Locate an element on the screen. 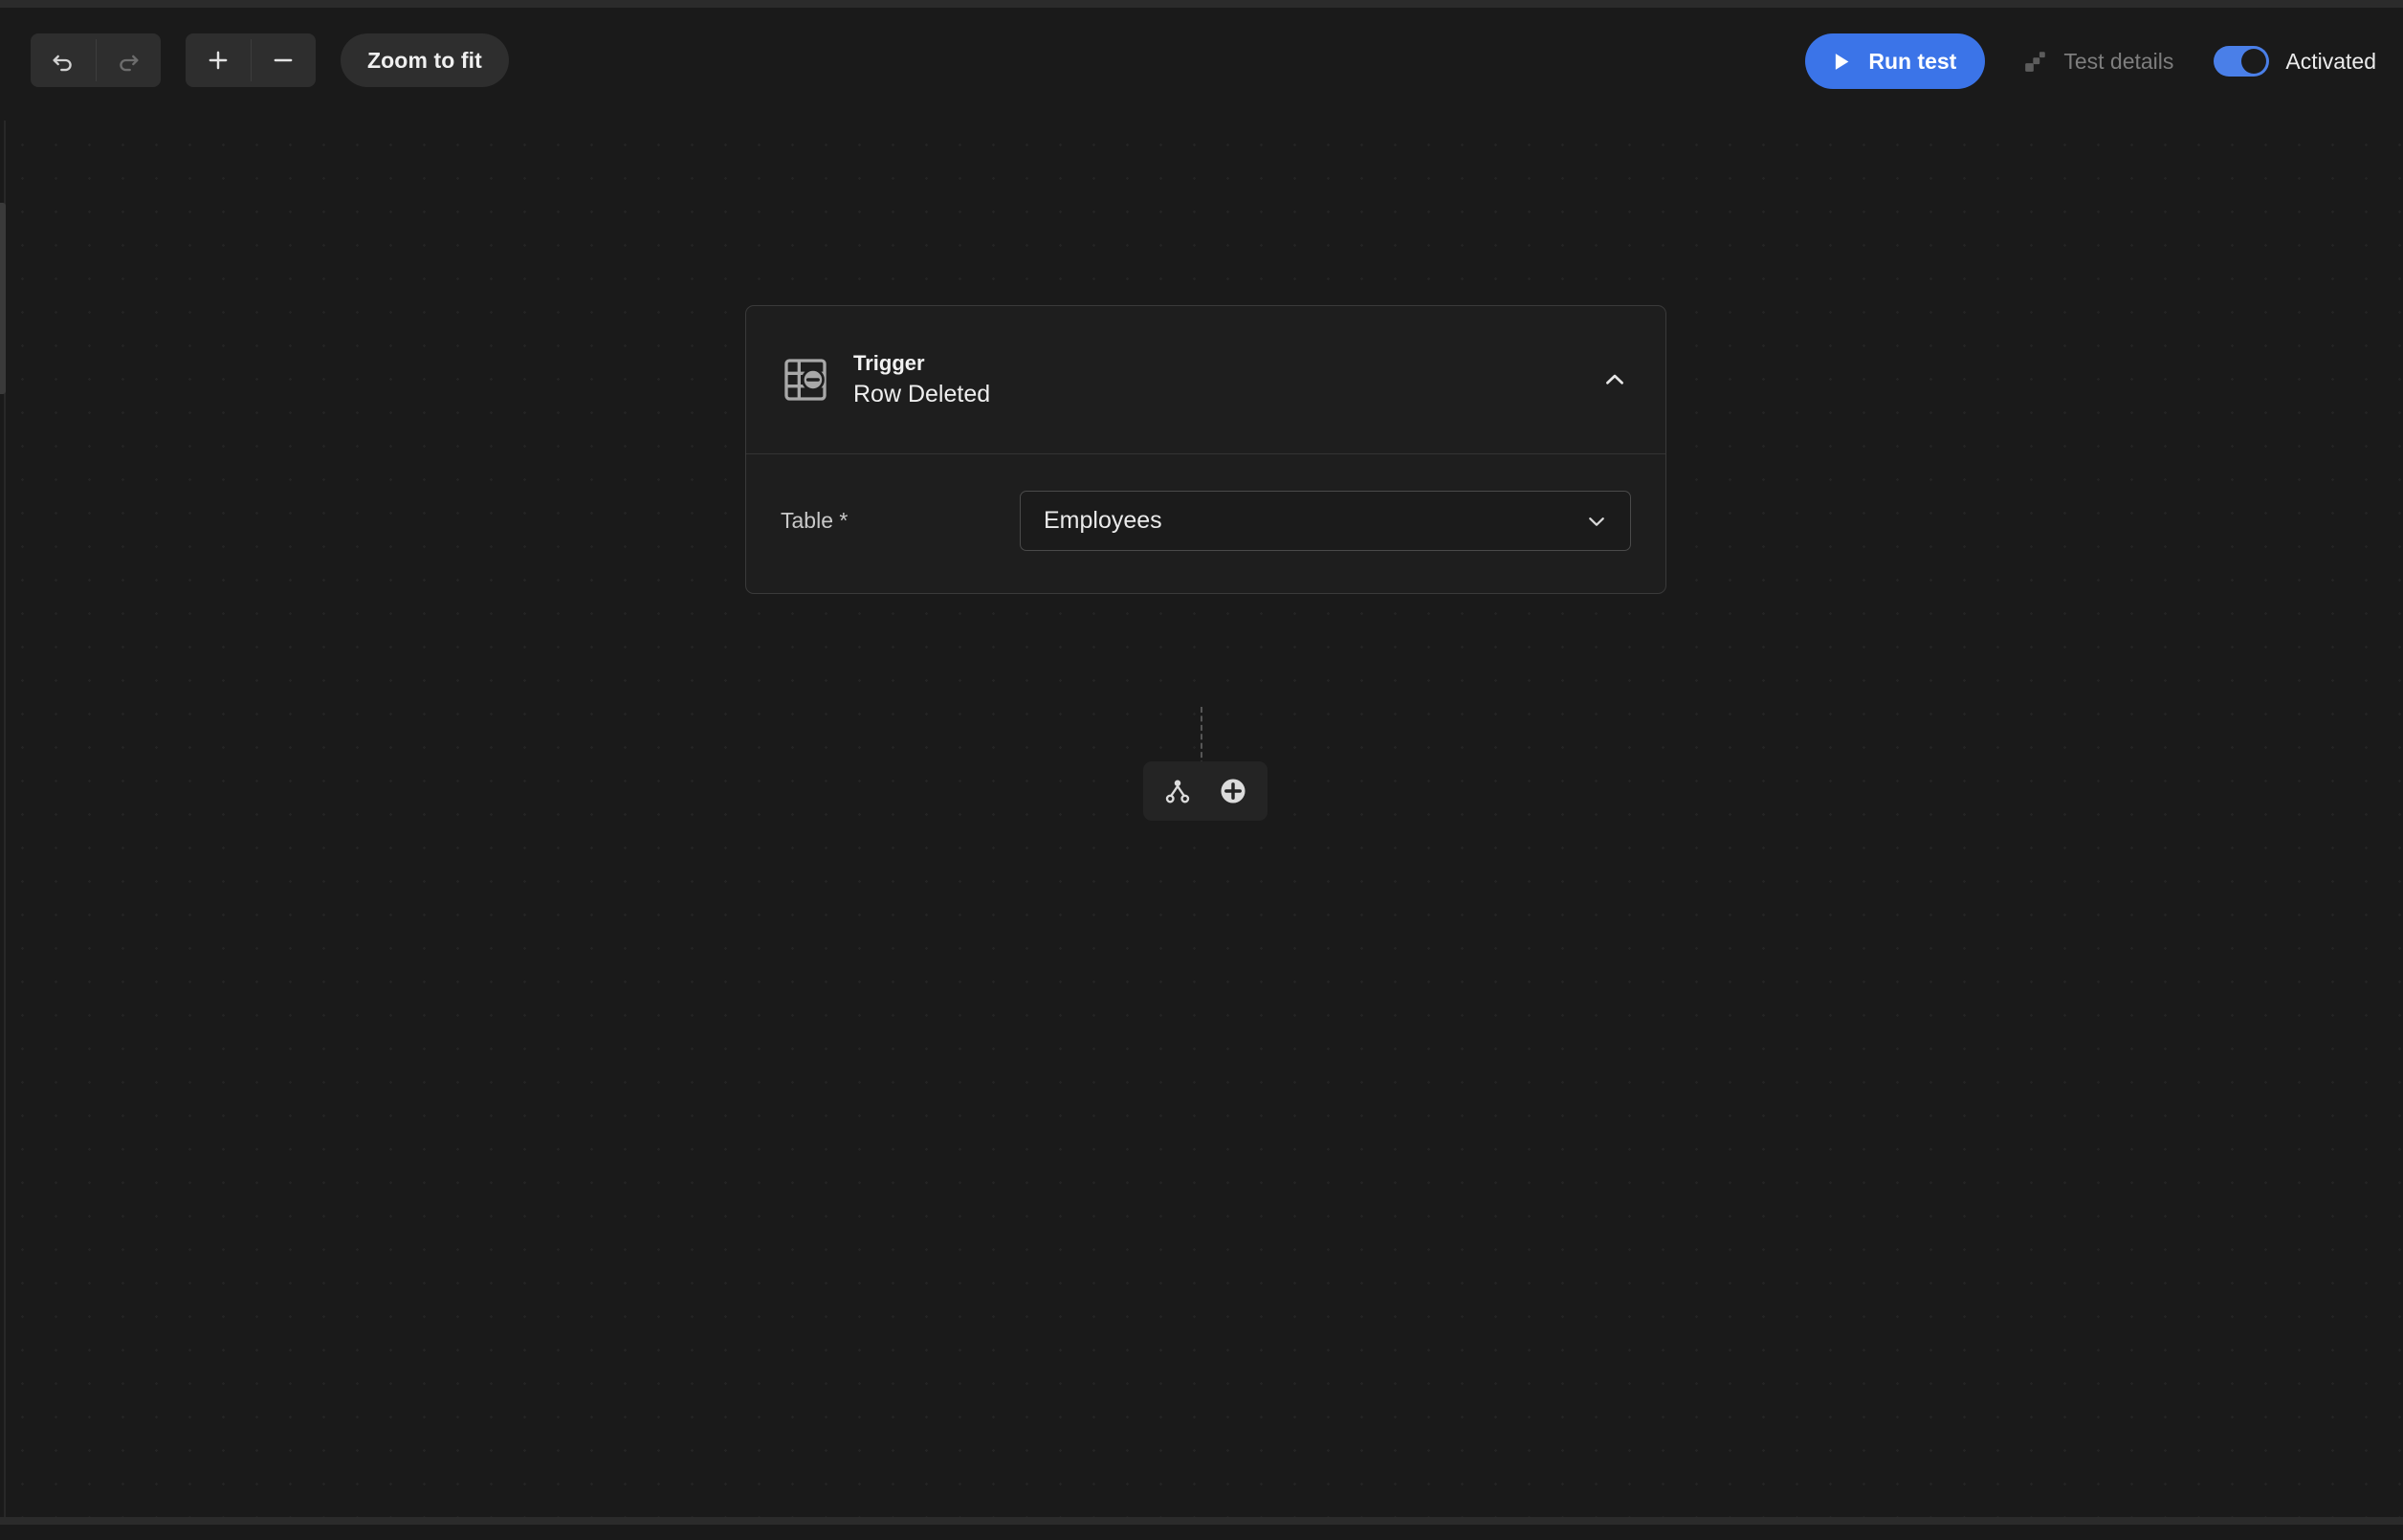 The width and height of the screenshot is (2403, 1540). connector-action-bar is located at coordinates (1205, 791).